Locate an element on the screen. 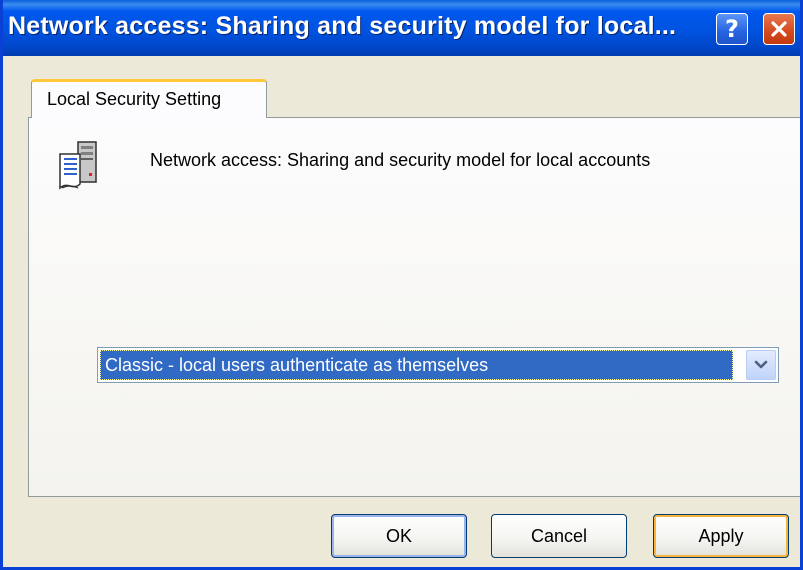 The width and height of the screenshot is (803, 570). help-button: ? is located at coordinates (732, 29).